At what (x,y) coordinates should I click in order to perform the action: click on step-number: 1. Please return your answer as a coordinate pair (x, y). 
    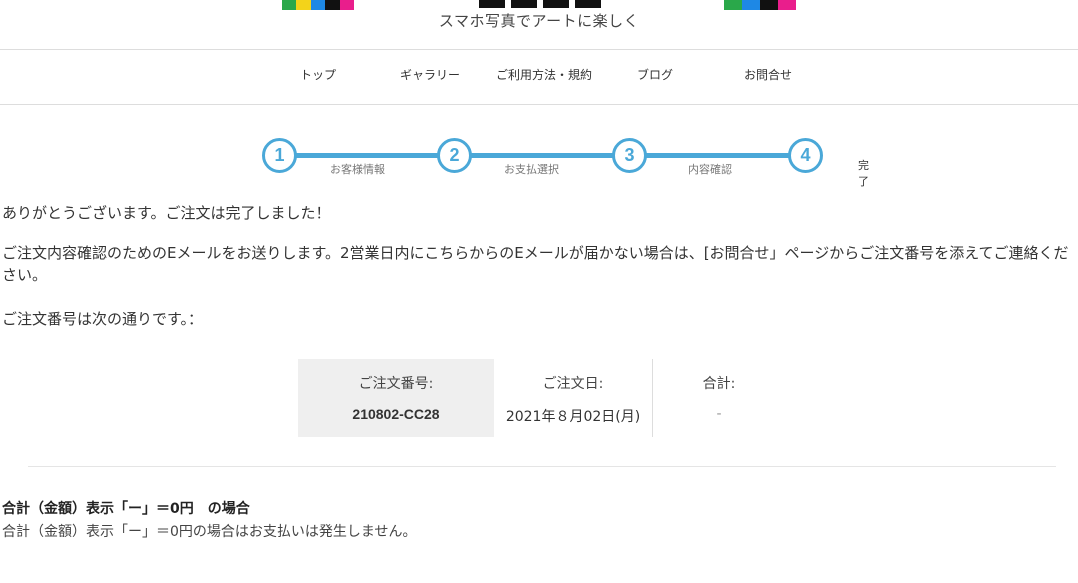
    Looking at the image, I should click on (279, 155).